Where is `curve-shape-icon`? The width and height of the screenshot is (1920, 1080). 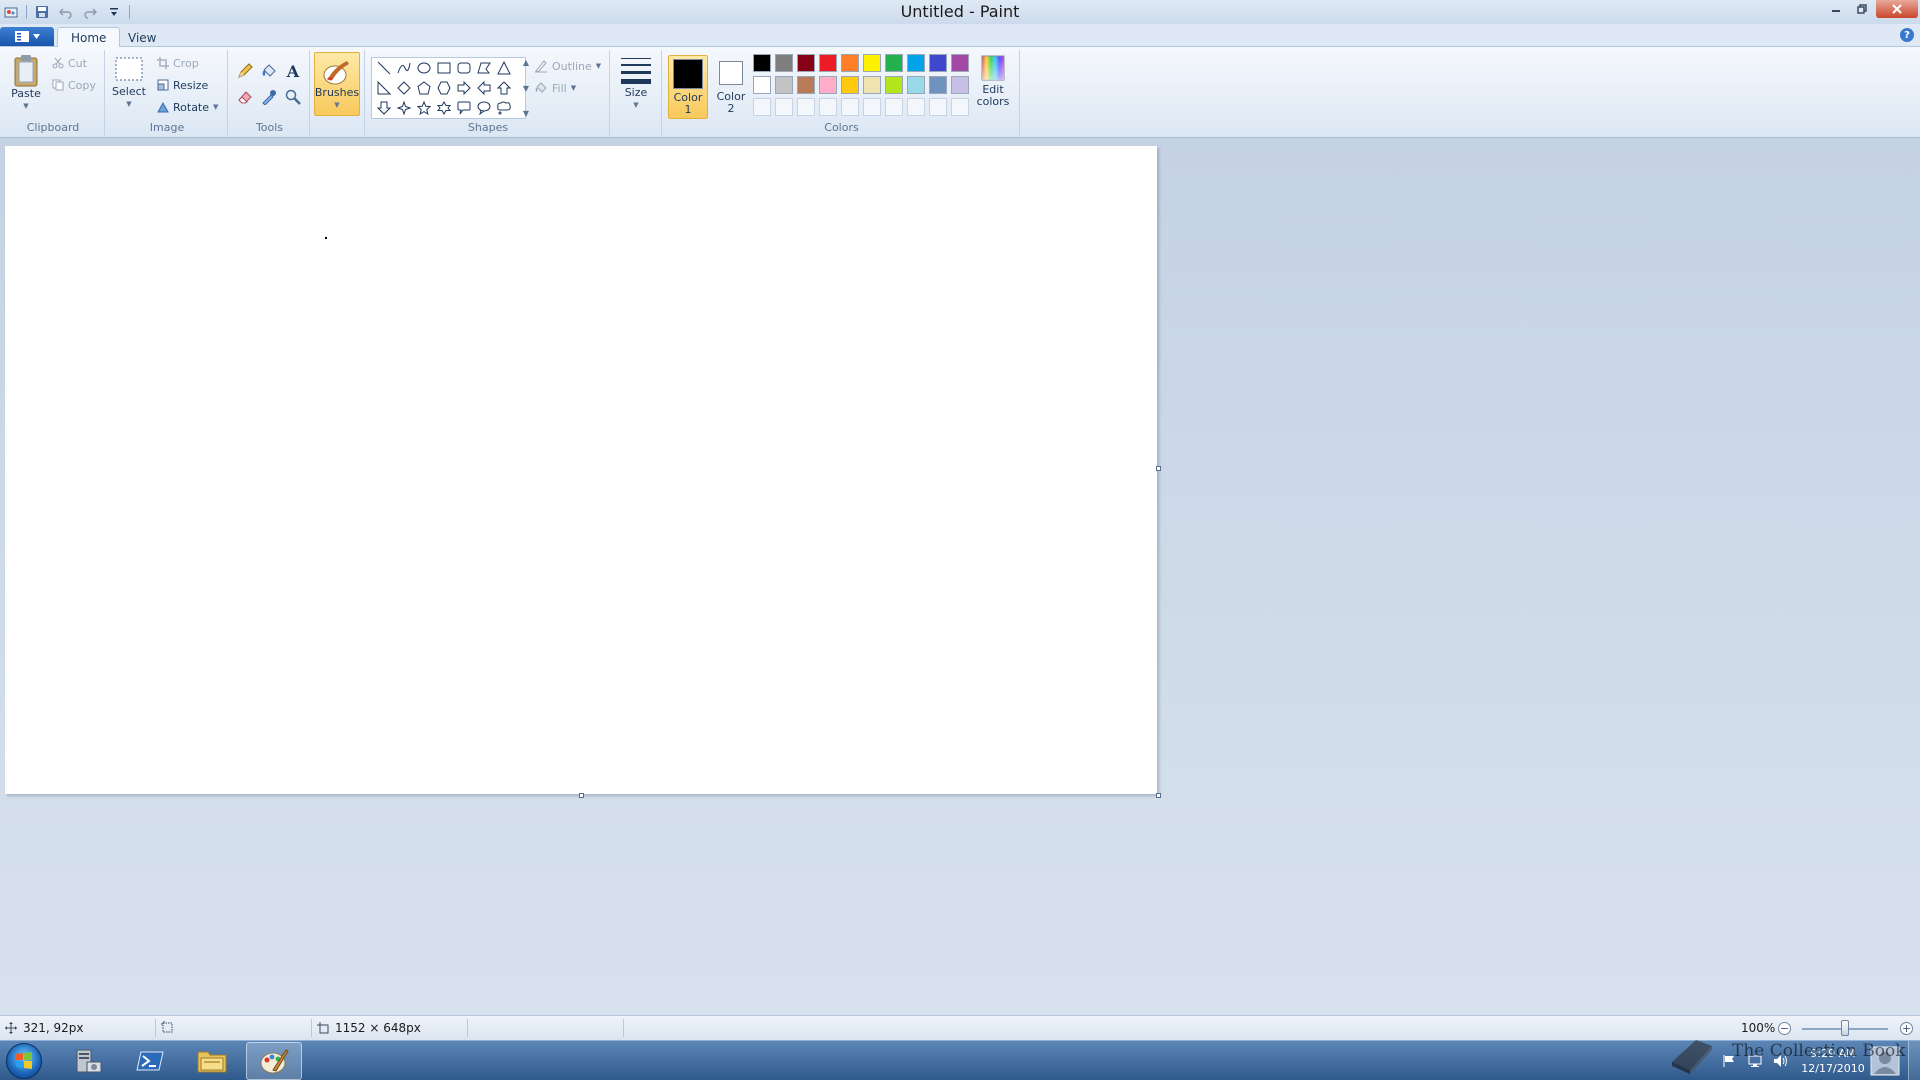
curve-shape-icon is located at coordinates (404, 68).